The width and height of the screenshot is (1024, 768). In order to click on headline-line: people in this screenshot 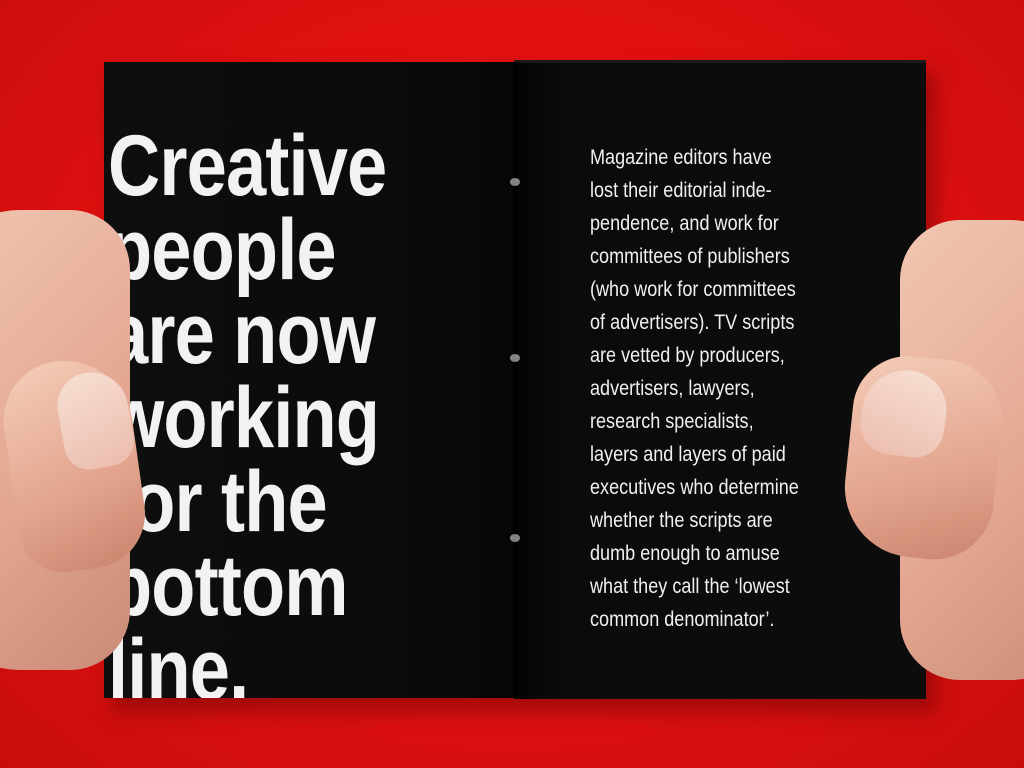, I will do `click(222, 250)`.